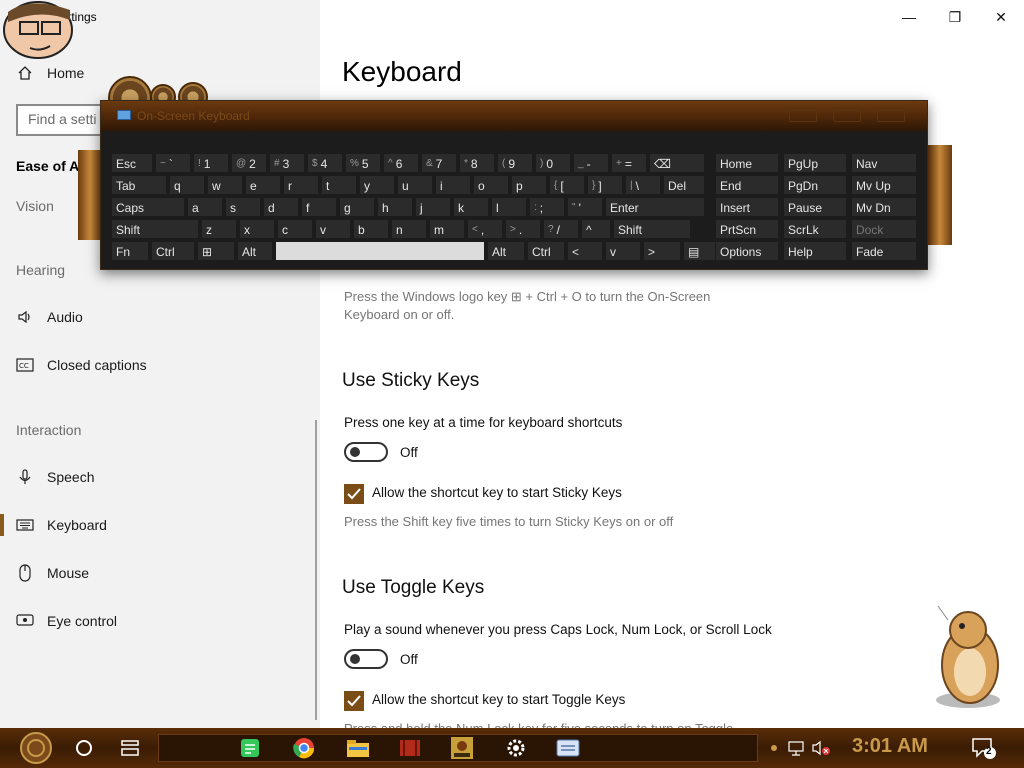 The height and width of the screenshot is (768, 1024). What do you see at coordinates (225, 185) in the screenshot?
I see `osk-key: w` at bounding box center [225, 185].